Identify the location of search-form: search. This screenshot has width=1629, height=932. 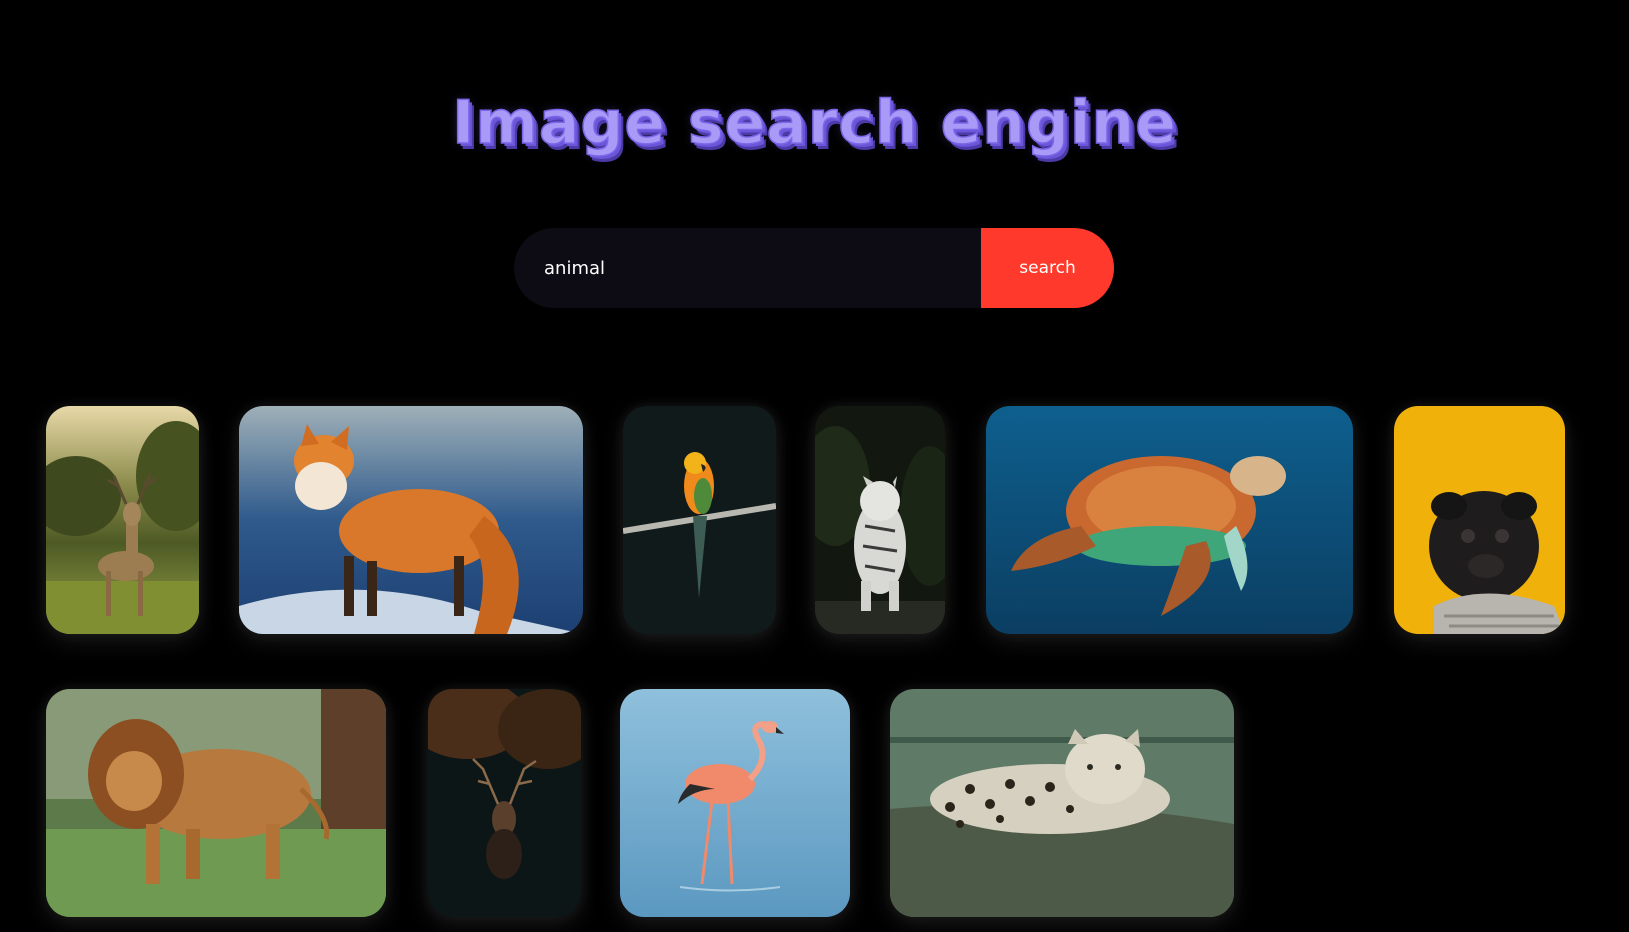
(814, 268).